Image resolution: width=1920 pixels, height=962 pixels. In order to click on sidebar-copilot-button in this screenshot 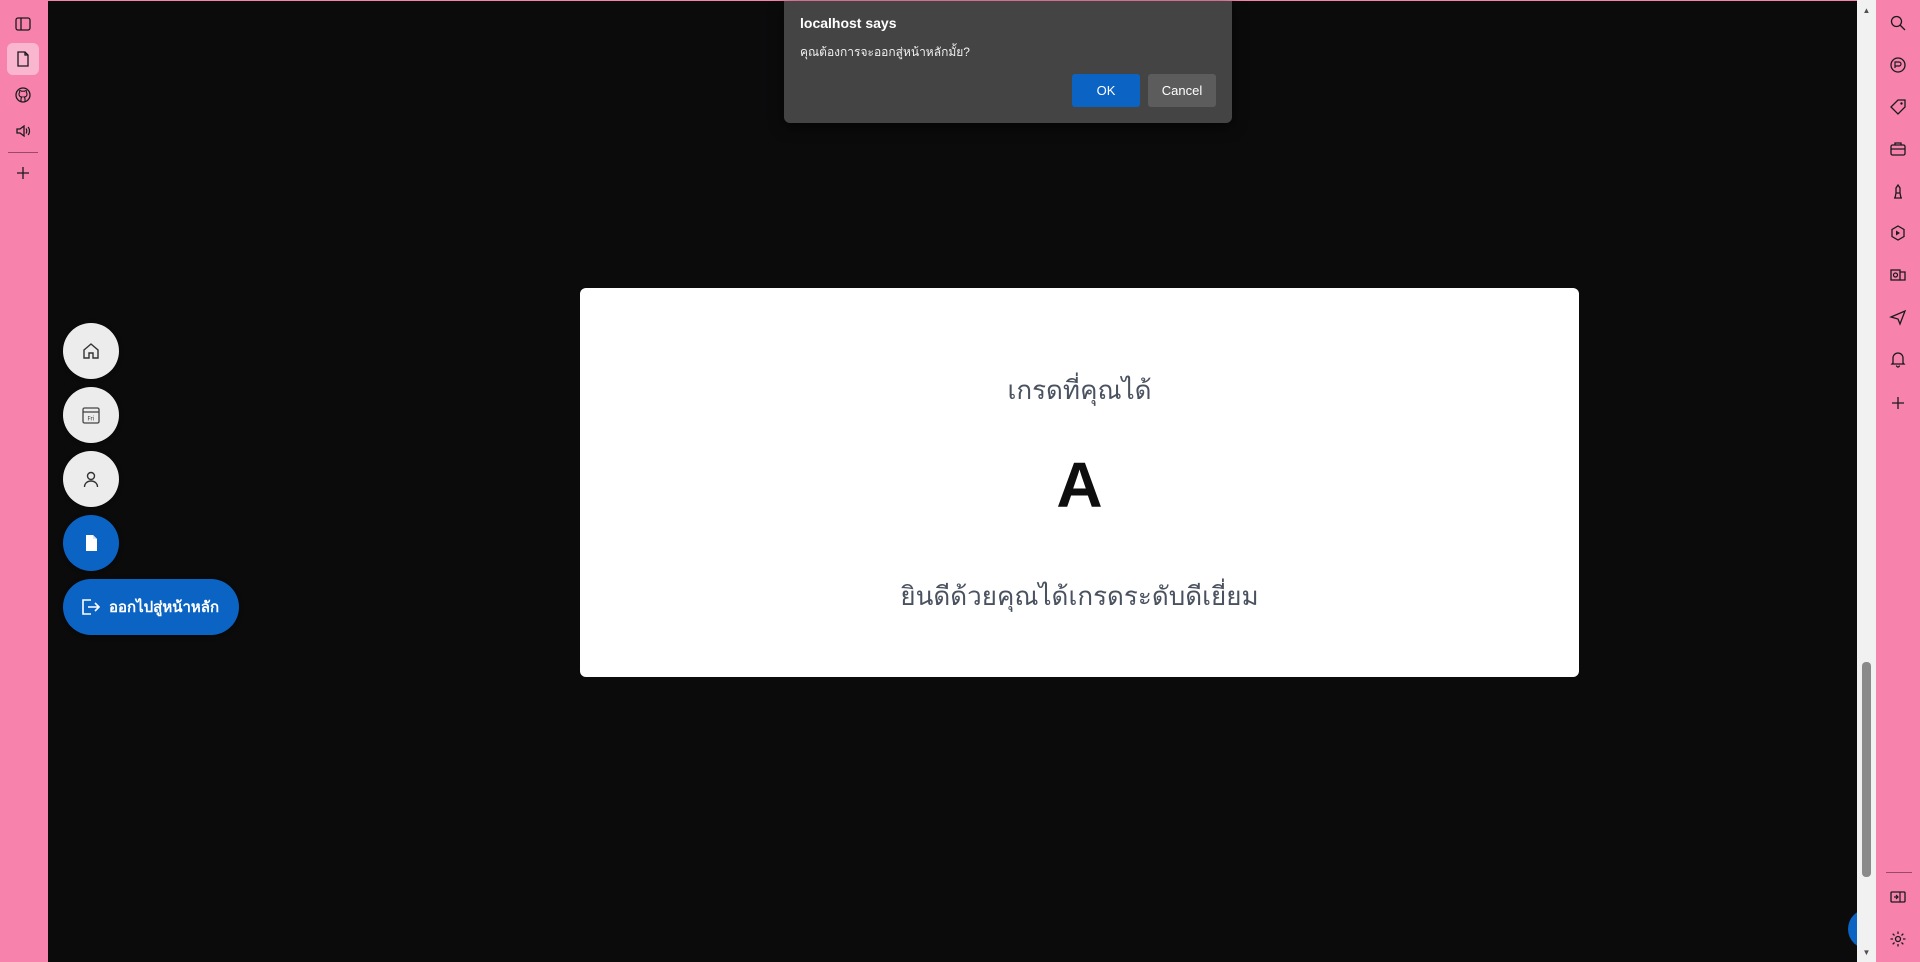, I will do `click(1898, 65)`.